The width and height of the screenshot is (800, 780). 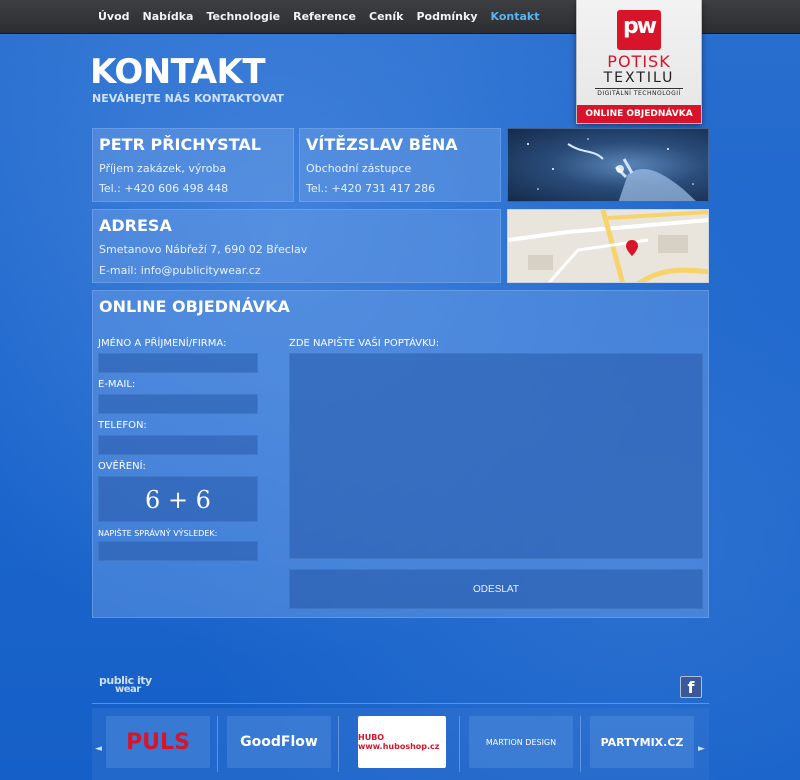 What do you see at coordinates (639, 30) in the screenshot?
I see `brand-mark-icon: pw` at bounding box center [639, 30].